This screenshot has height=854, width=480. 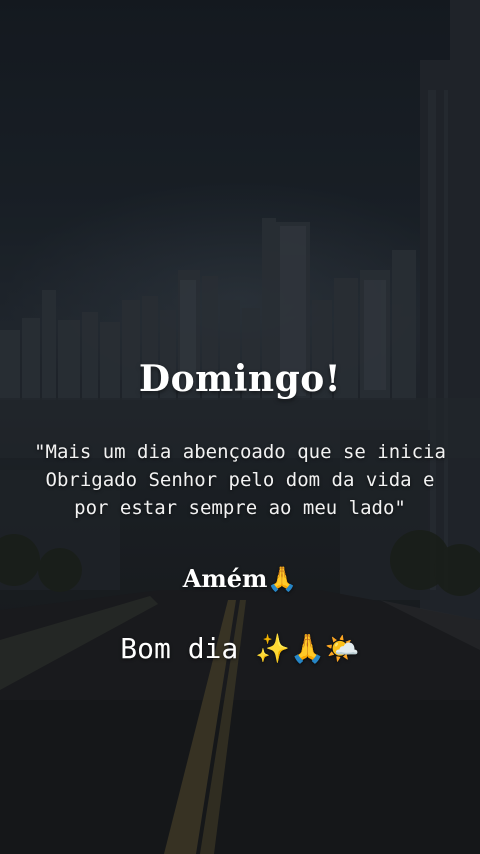 What do you see at coordinates (240, 648) in the screenshot?
I see `greeting-line: Bom dia ✨🙏🌤️` at bounding box center [240, 648].